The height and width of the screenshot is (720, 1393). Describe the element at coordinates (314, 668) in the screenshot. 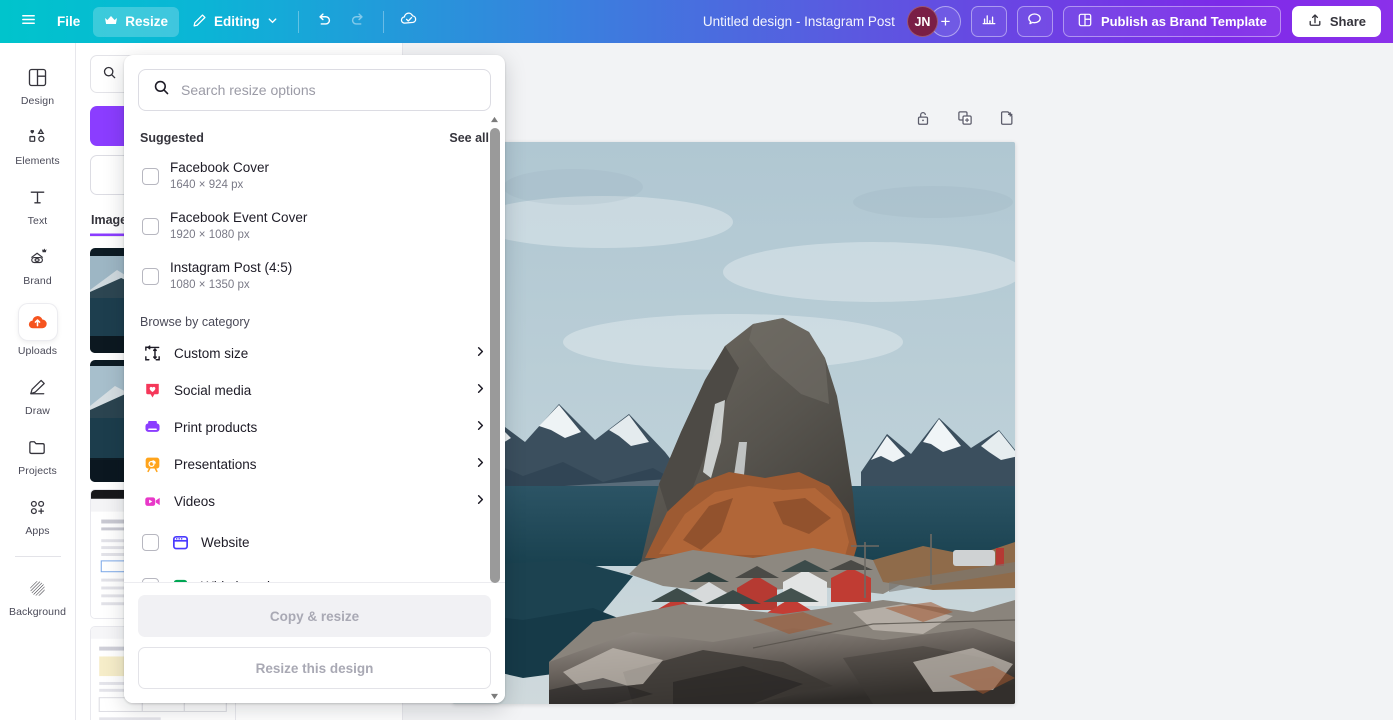

I see `resize-this-design-button: Resize this design` at that location.